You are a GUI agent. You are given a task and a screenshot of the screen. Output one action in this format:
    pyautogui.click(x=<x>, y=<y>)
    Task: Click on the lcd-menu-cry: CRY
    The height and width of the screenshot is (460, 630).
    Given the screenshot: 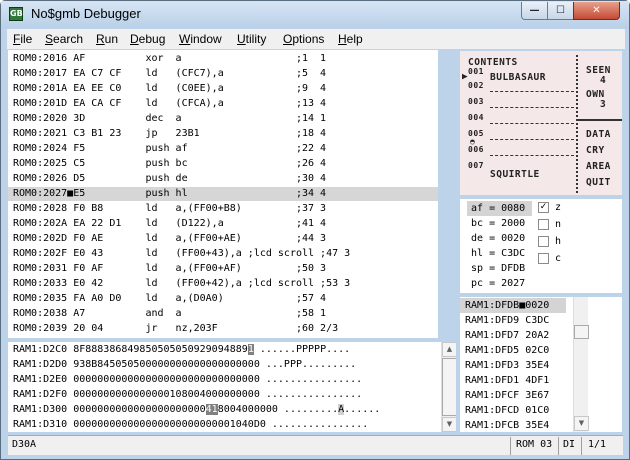 What is the action you would take?
    pyautogui.click(x=595, y=150)
    